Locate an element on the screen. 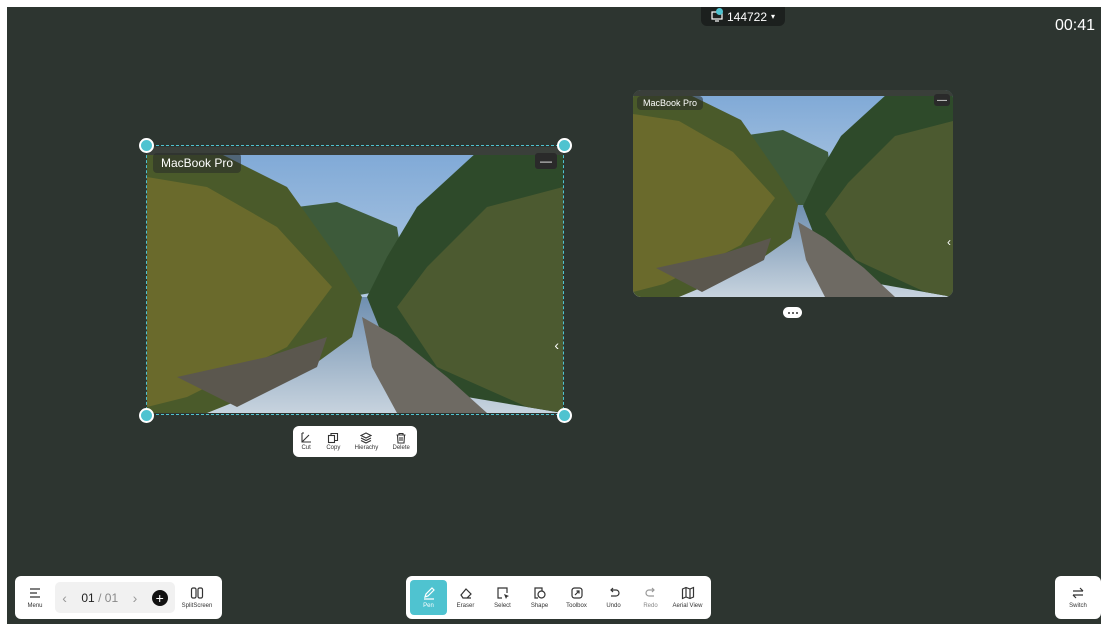  more-options-button is located at coordinates (792, 312).